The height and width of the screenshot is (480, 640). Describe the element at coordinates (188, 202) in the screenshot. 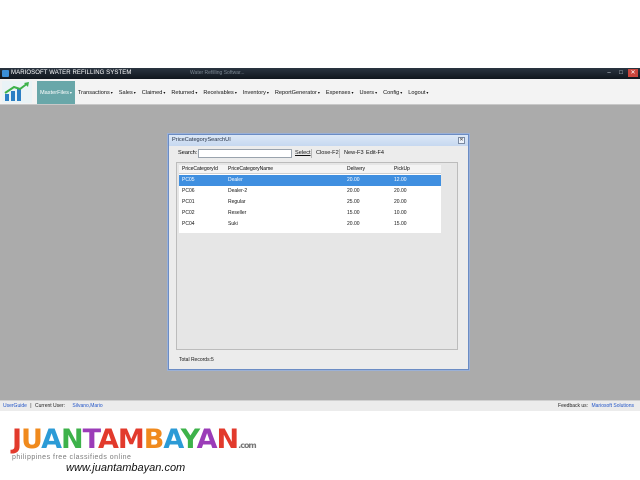

I see `table-cell: PC01` at that location.